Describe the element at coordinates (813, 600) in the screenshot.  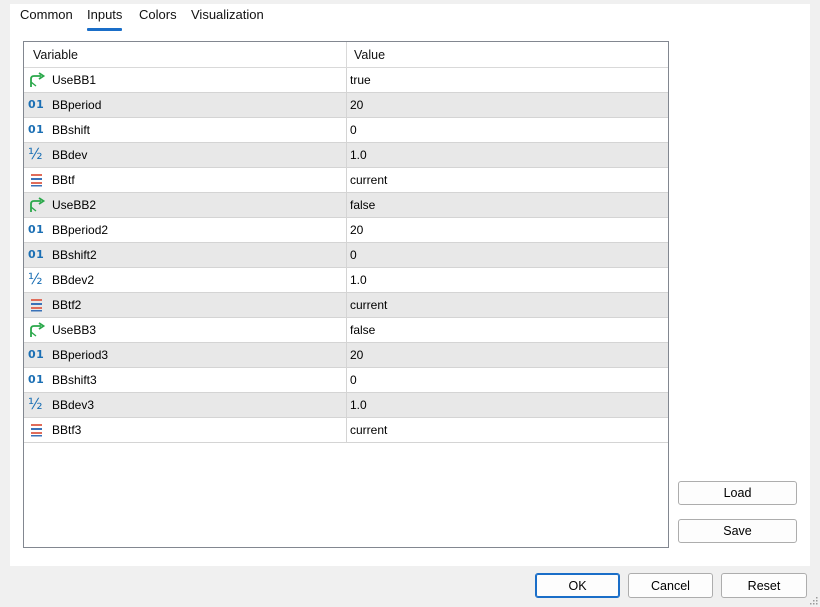
I see `resize-grip-icon` at that location.